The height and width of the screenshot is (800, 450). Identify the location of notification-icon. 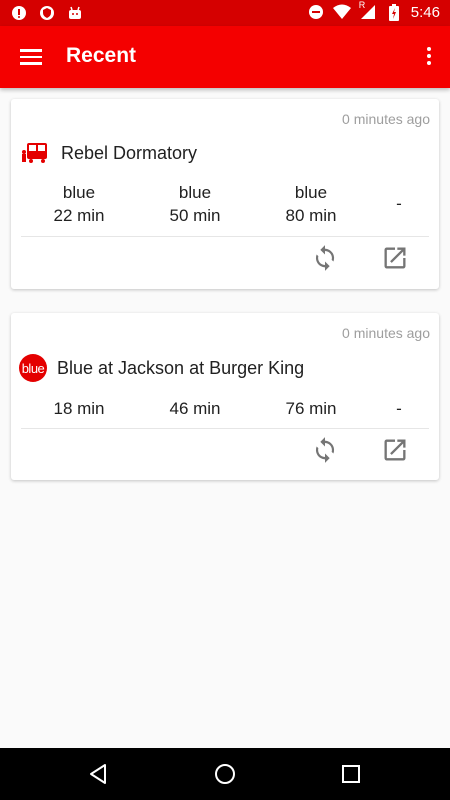
(19, 13).